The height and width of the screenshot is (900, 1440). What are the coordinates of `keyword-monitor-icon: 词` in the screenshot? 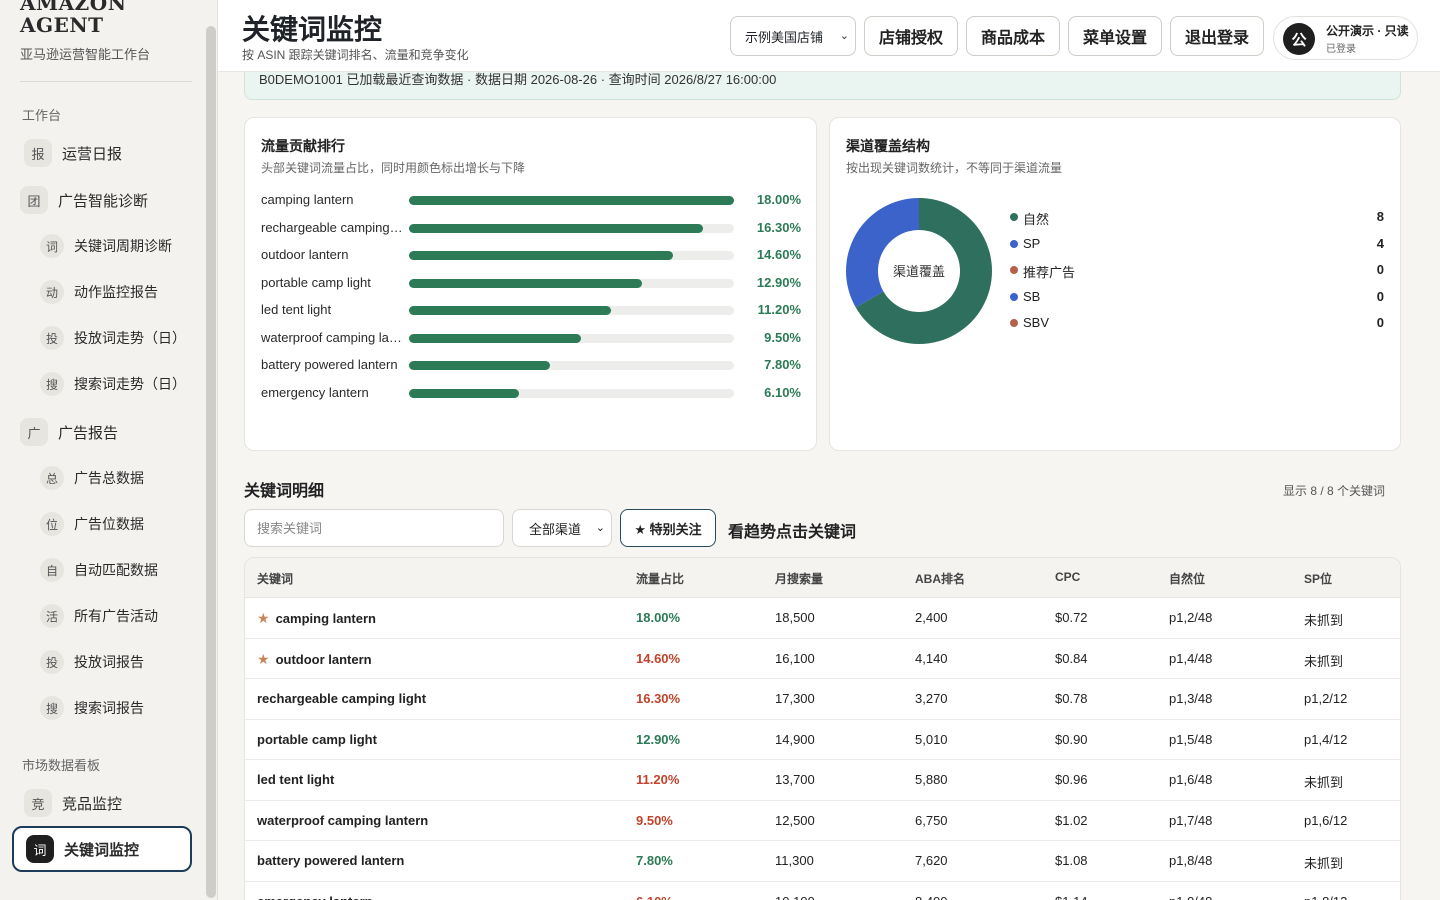 It's located at (40, 849).